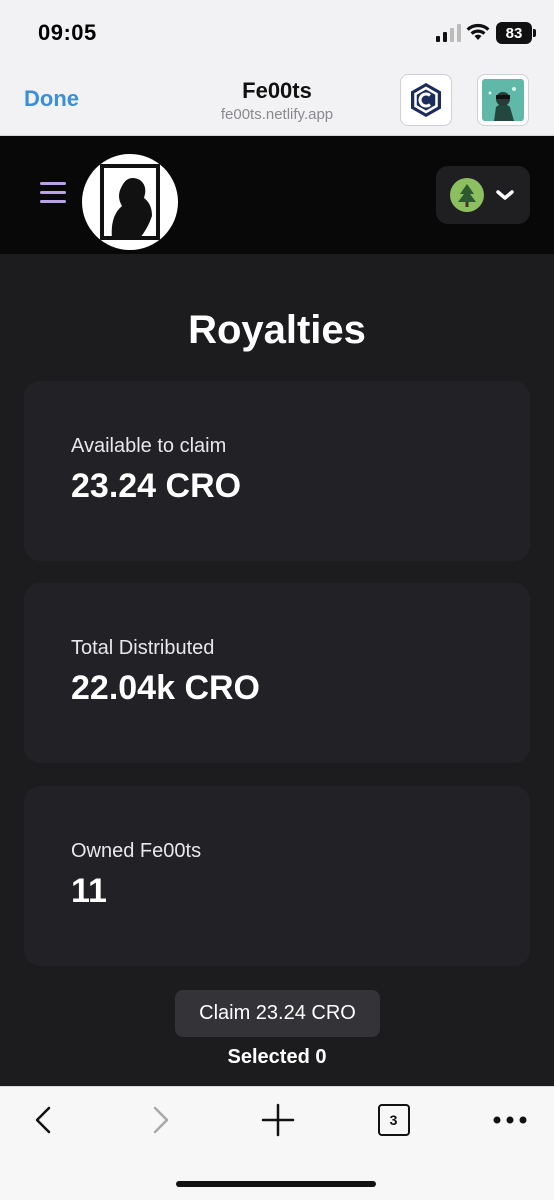 This screenshot has width=554, height=1200. Describe the element at coordinates (510, 1120) in the screenshot. I see `more-icon` at that location.